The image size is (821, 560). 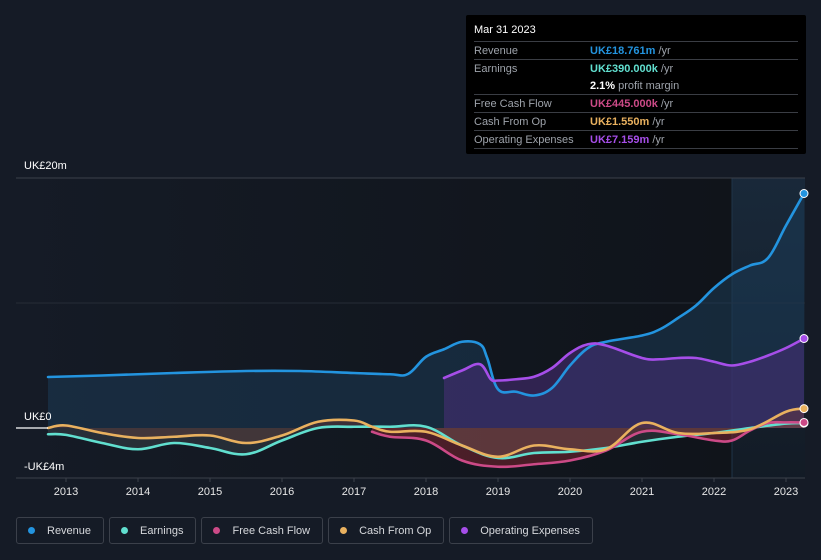 I want to click on tooltip-row-earnings: Earnings UK£390.000k /yr, so click(x=636, y=68).